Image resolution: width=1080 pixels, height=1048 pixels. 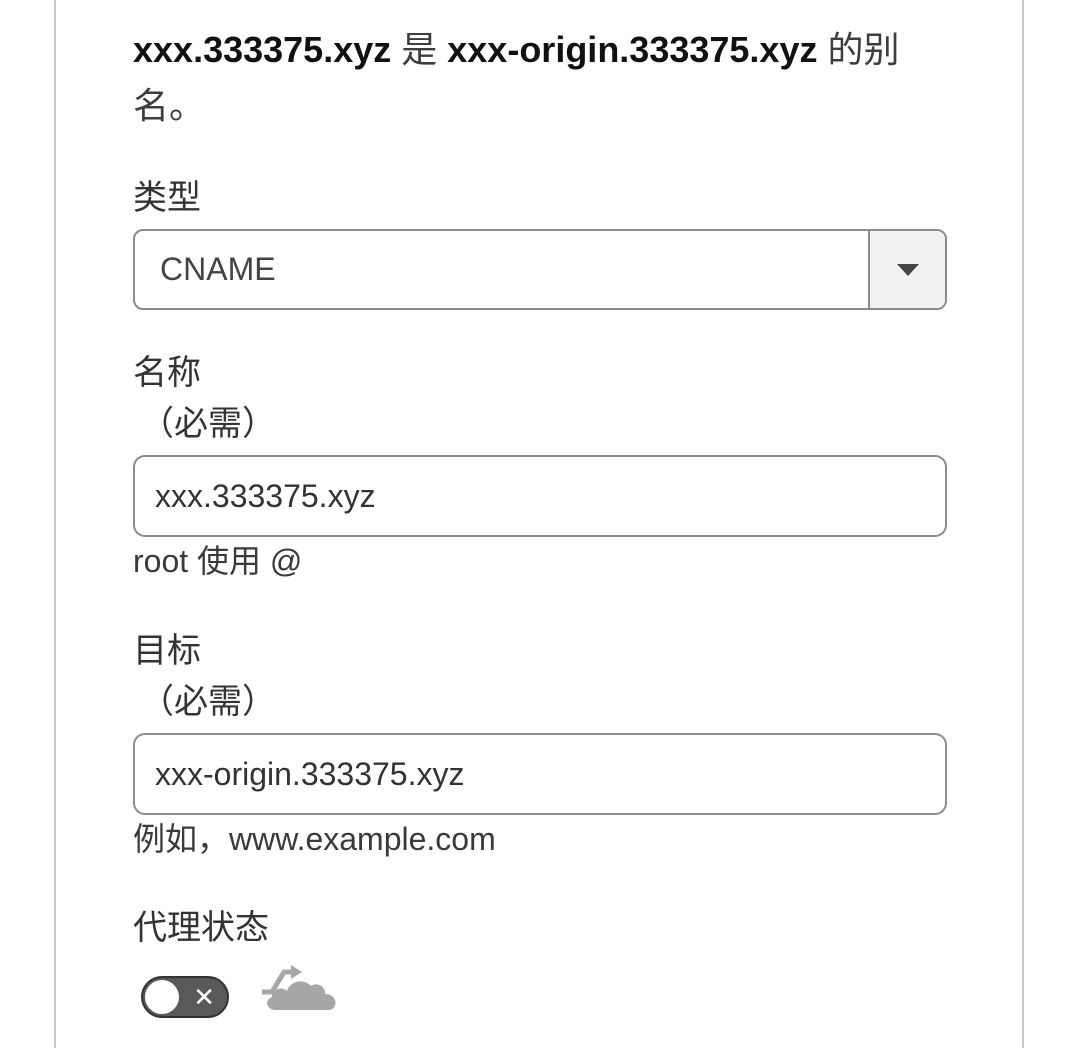 What do you see at coordinates (167, 373) in the screenshot?
I see `name-label: 名称` at bounding box center [167, 373].